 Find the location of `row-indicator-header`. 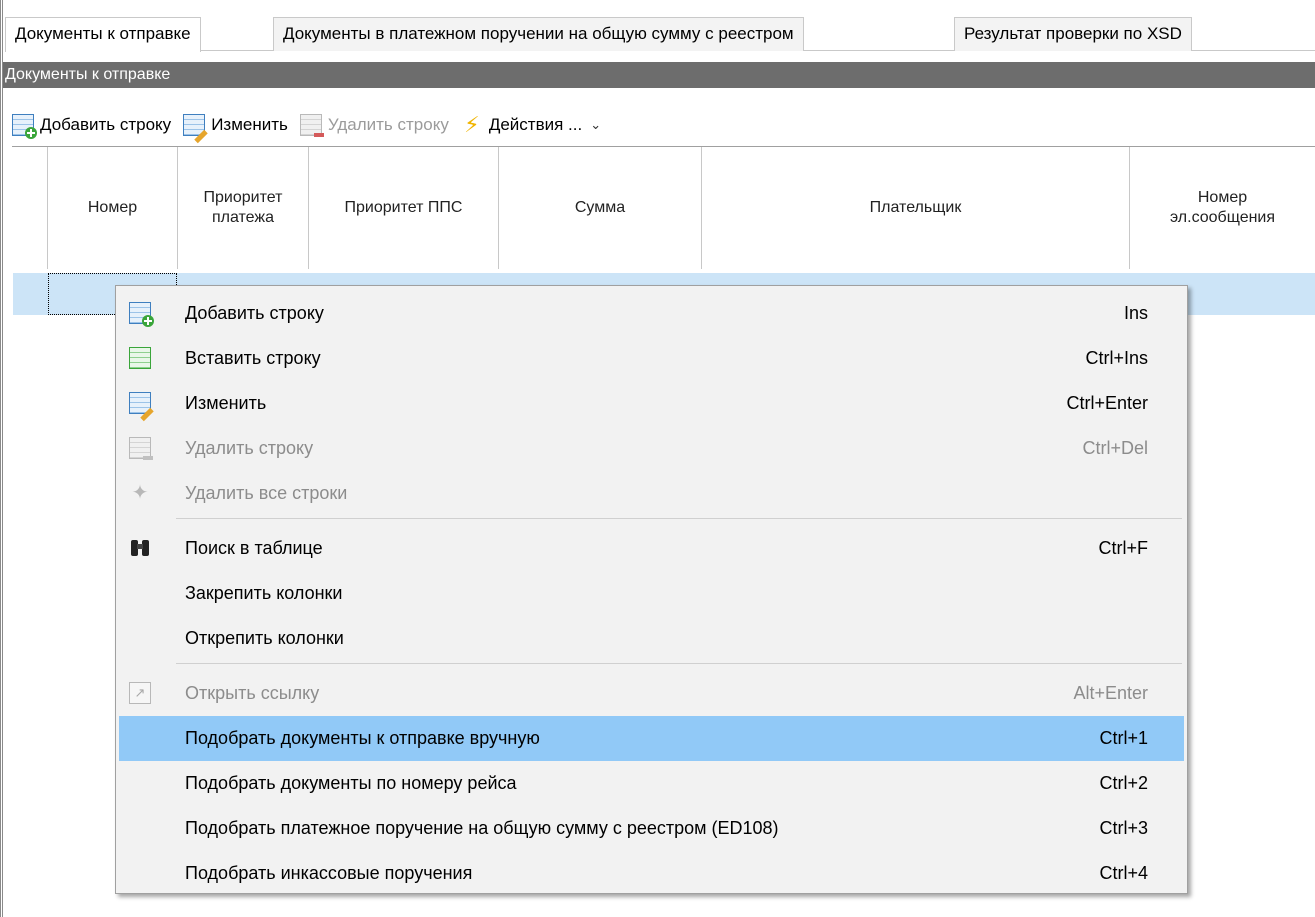

row-indicator-header is located at coordinates (30, 208).